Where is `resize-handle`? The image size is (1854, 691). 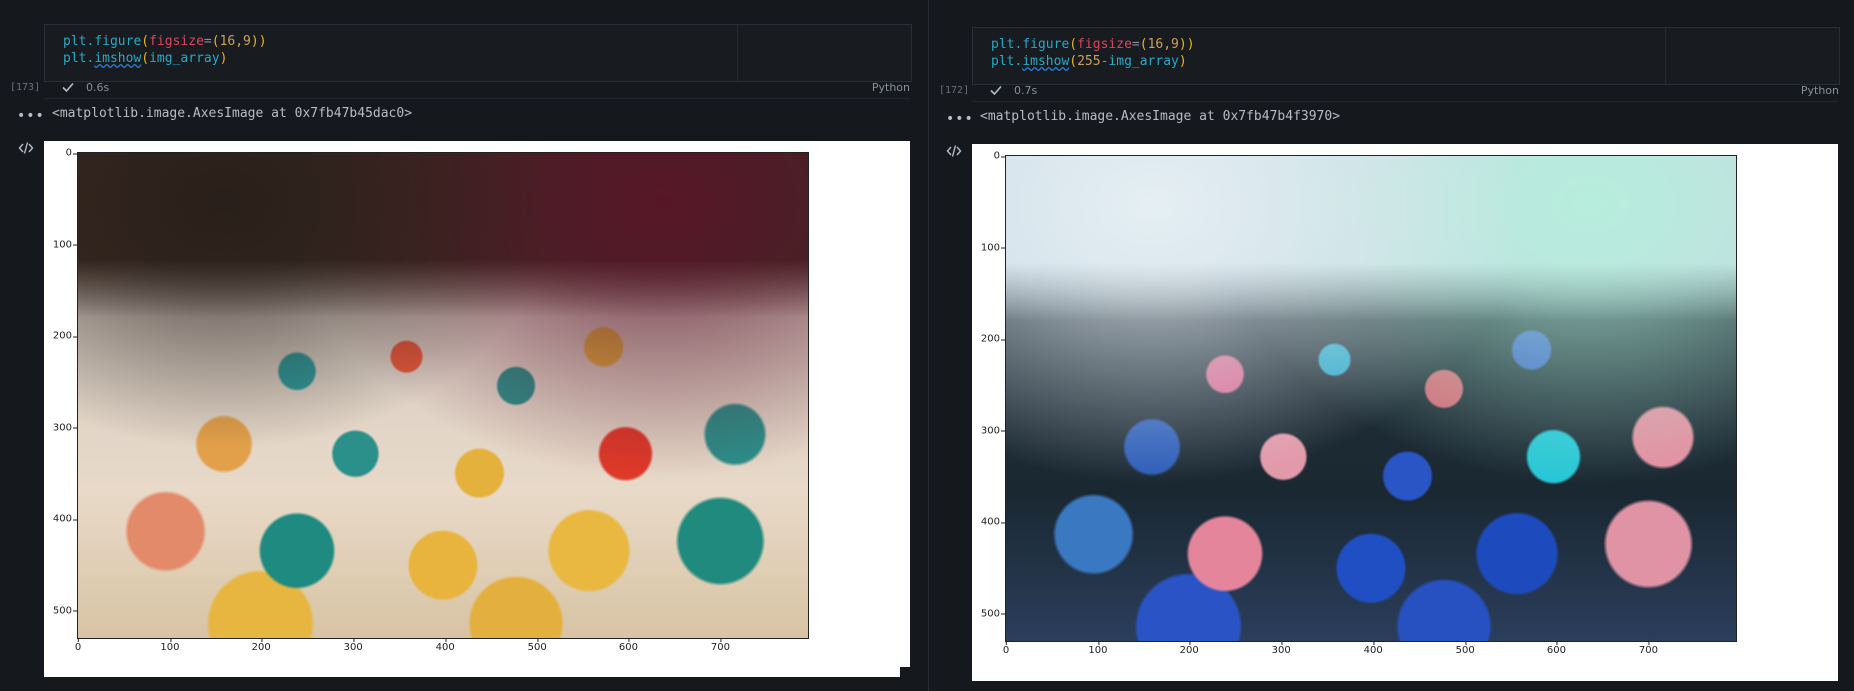 resize-handle is located at coordinates (905, 672).